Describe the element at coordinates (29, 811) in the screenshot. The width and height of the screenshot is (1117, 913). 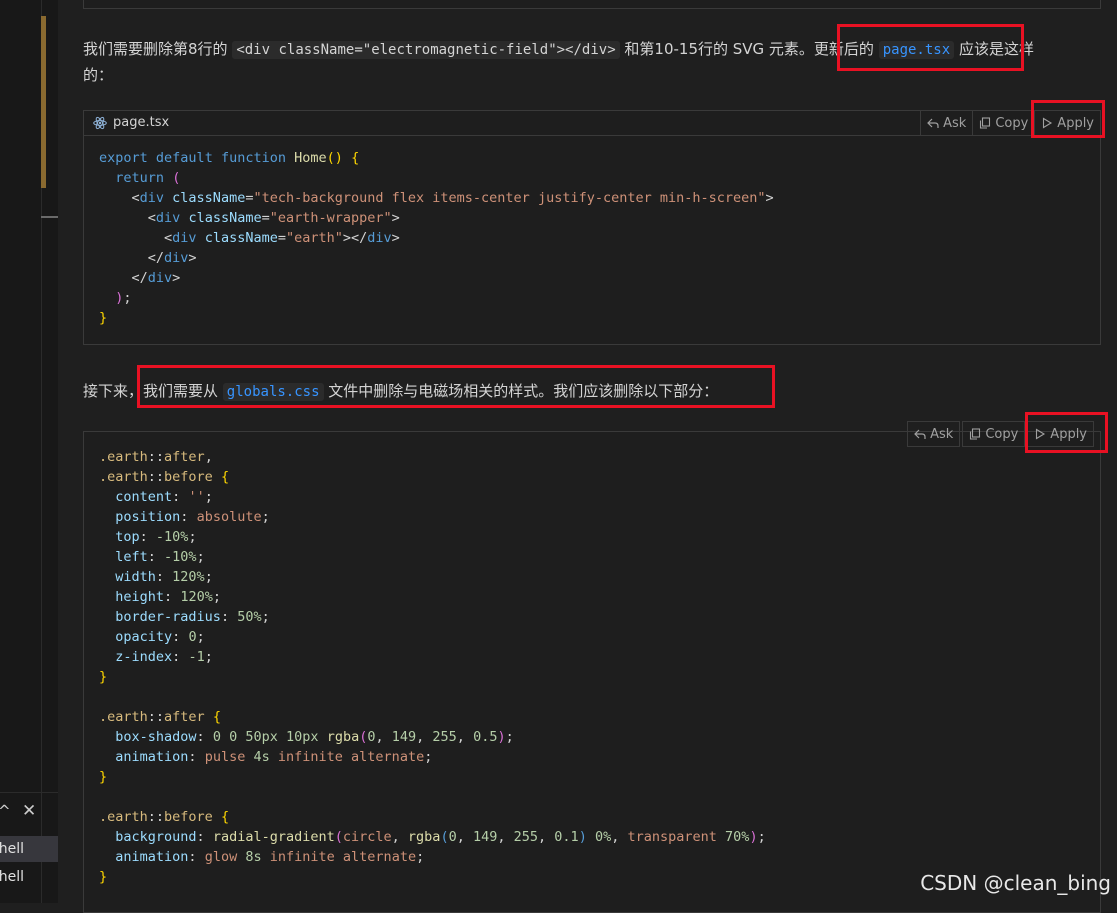
I see `close-icon: ✕` at that location.